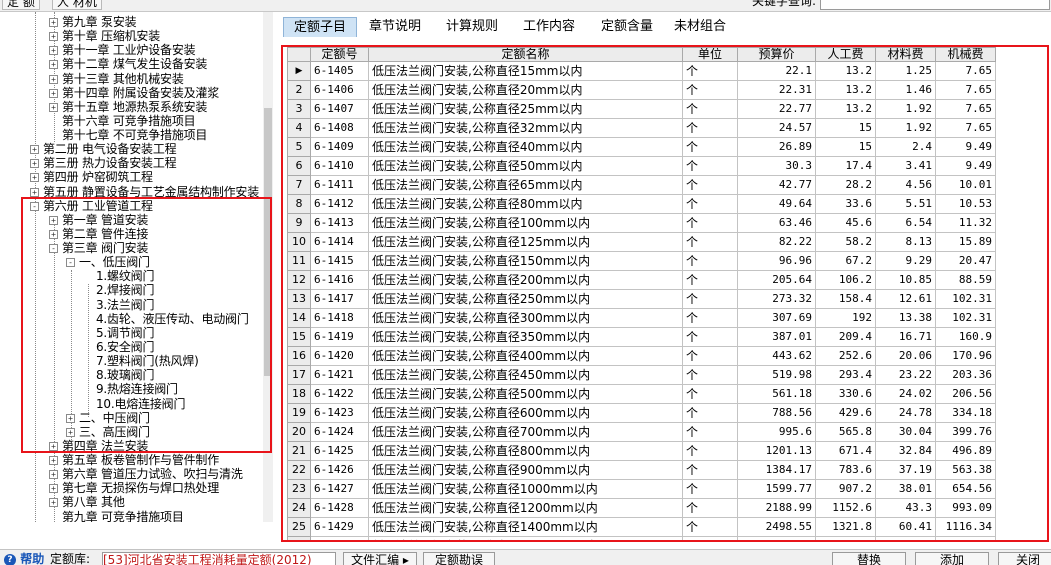  Describe the element at coordinates (140, 404) in the screenshot. I see `tree-item: 10.电熔连接阀门` at that location.